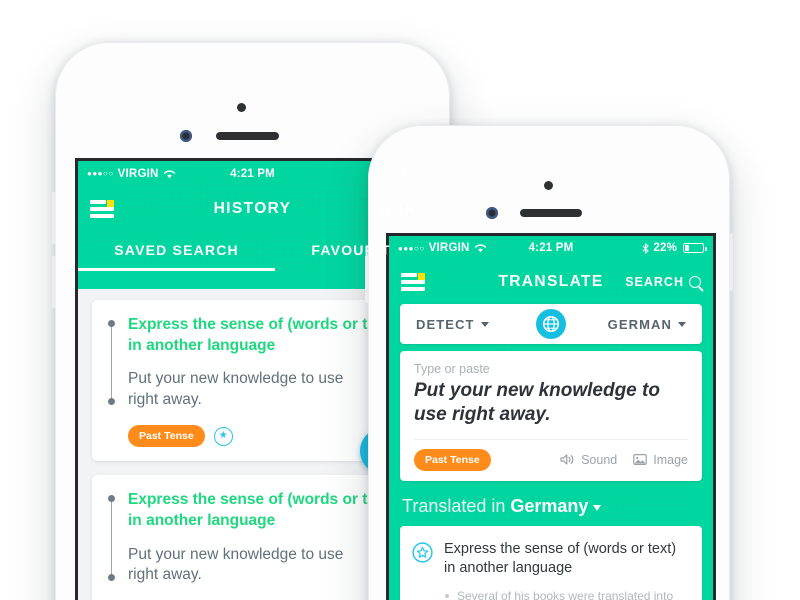 Image resolution: width=800 pixels, height=600 pixels. Describe the element at coordinates (599, 459) in the screenshot. I see `sound-label: Sound` at that location.